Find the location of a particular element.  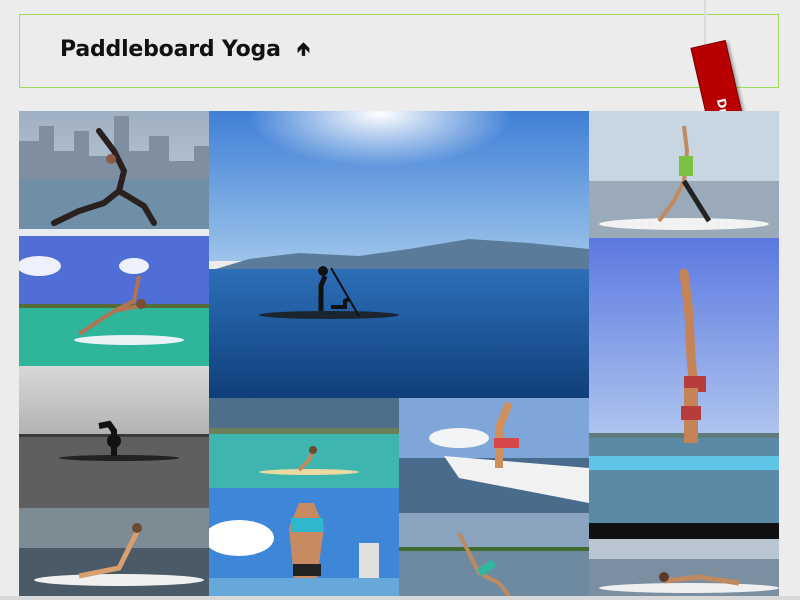

photo-seated-turquoise is located at coordinates (304, 443).